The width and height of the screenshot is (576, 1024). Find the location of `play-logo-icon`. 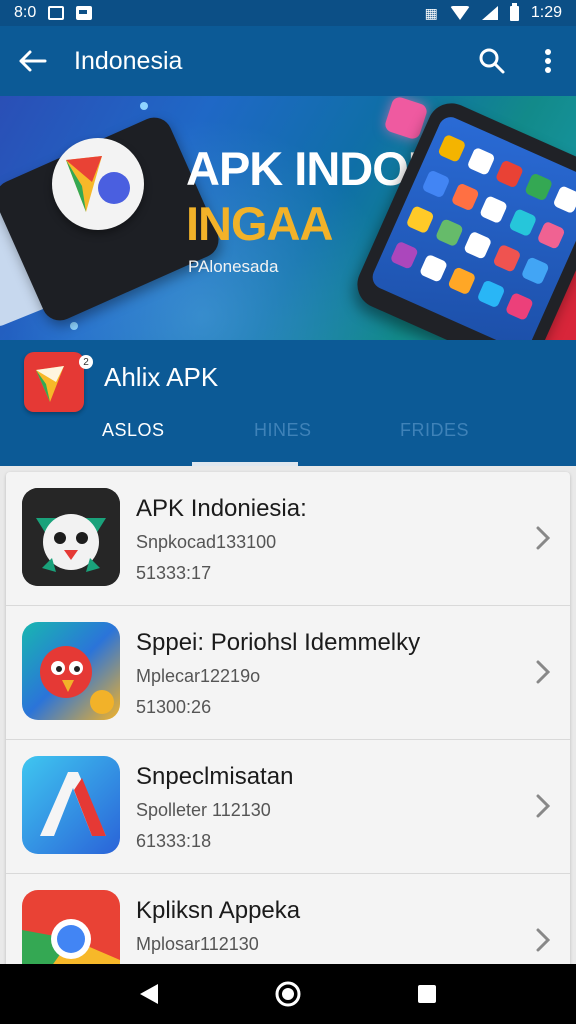

play-logo-icon is located at coordinates (98, 184).